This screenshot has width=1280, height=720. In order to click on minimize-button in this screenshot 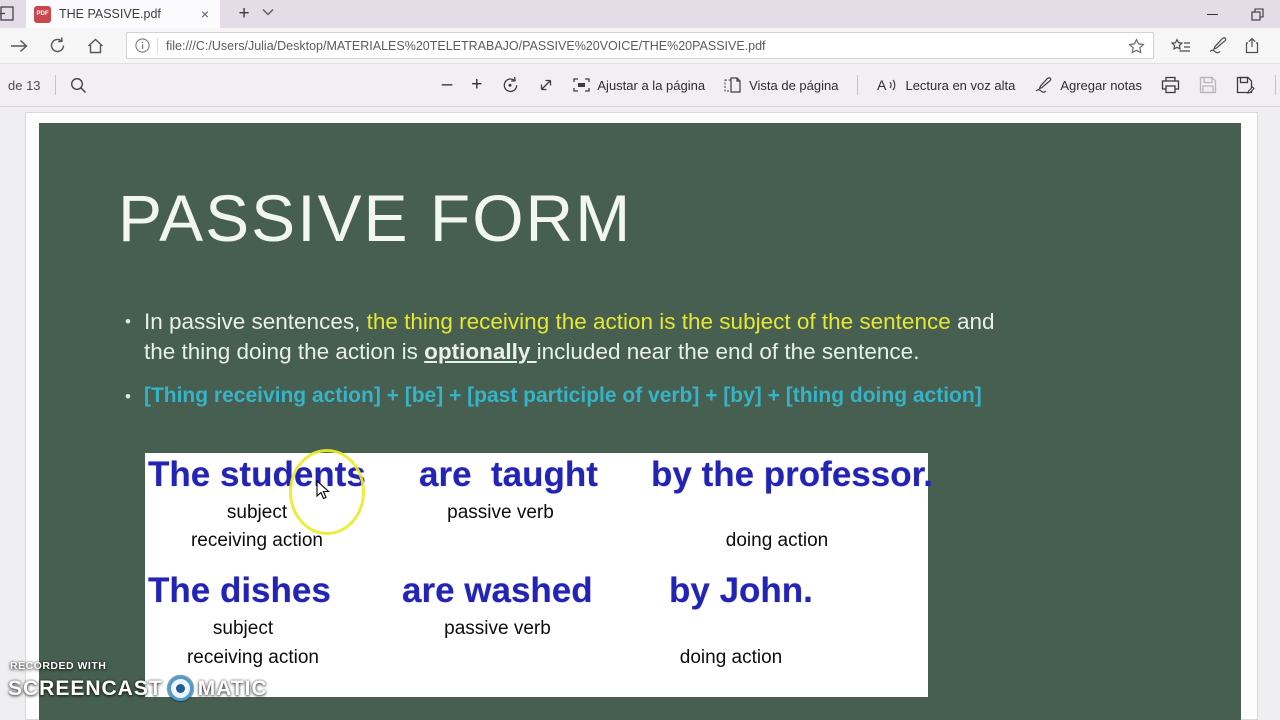, I will do `click(1212, 14)`.